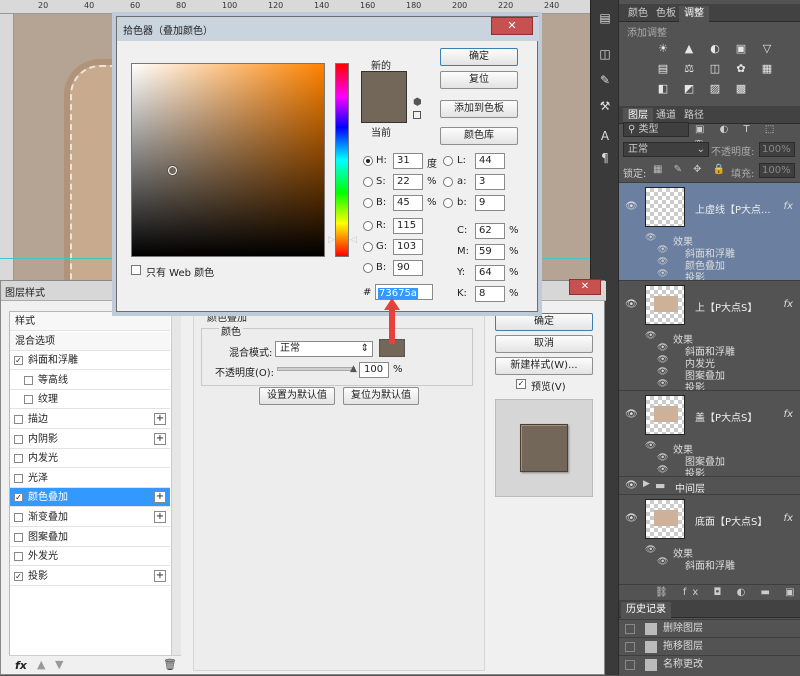  I want to click on color-component-input: 22, so click(408, 182).